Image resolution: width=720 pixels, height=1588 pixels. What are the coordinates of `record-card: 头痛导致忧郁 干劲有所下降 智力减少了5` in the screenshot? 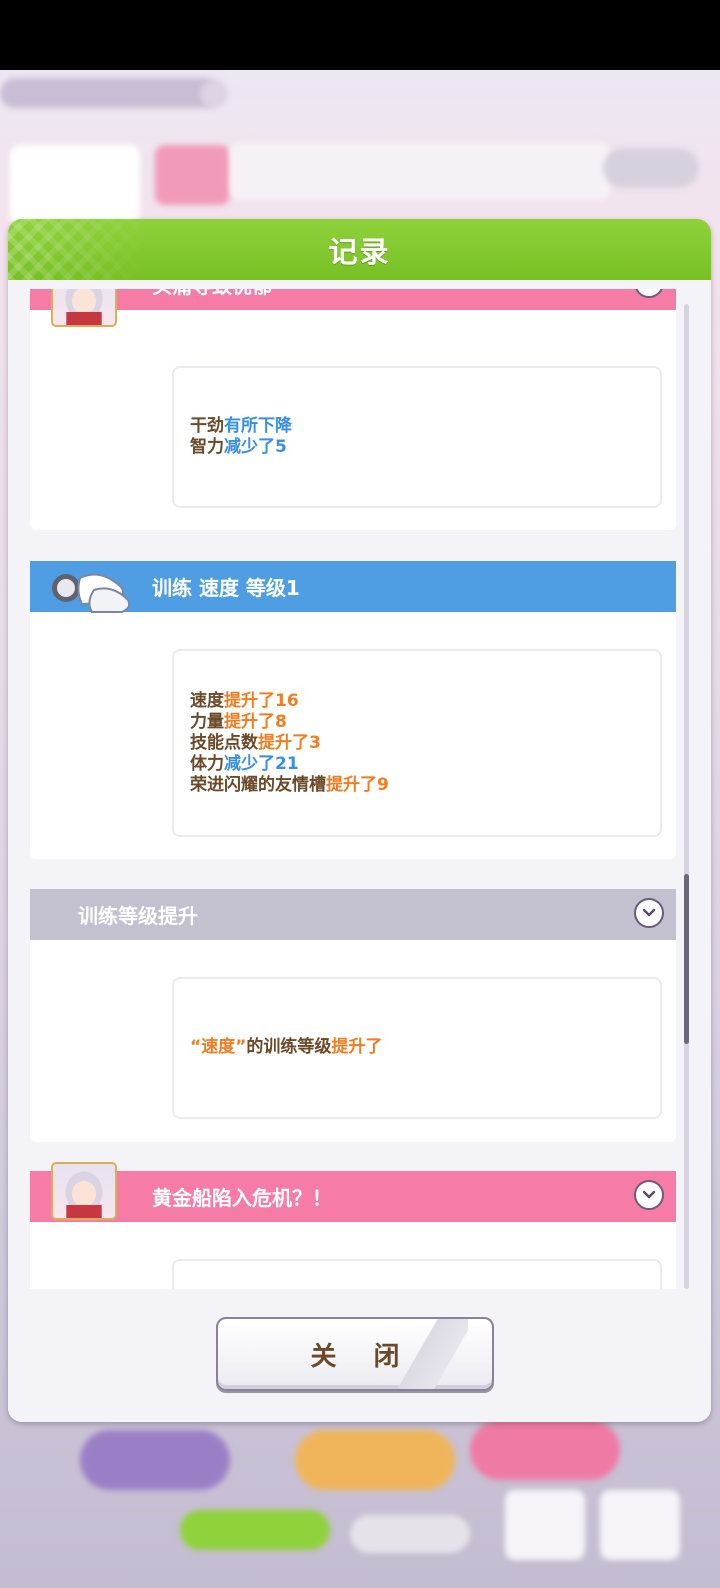 It's located at (353, 409).